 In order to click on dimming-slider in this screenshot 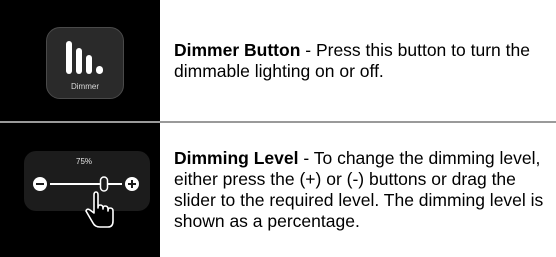, I will do `click(87, 191)`.